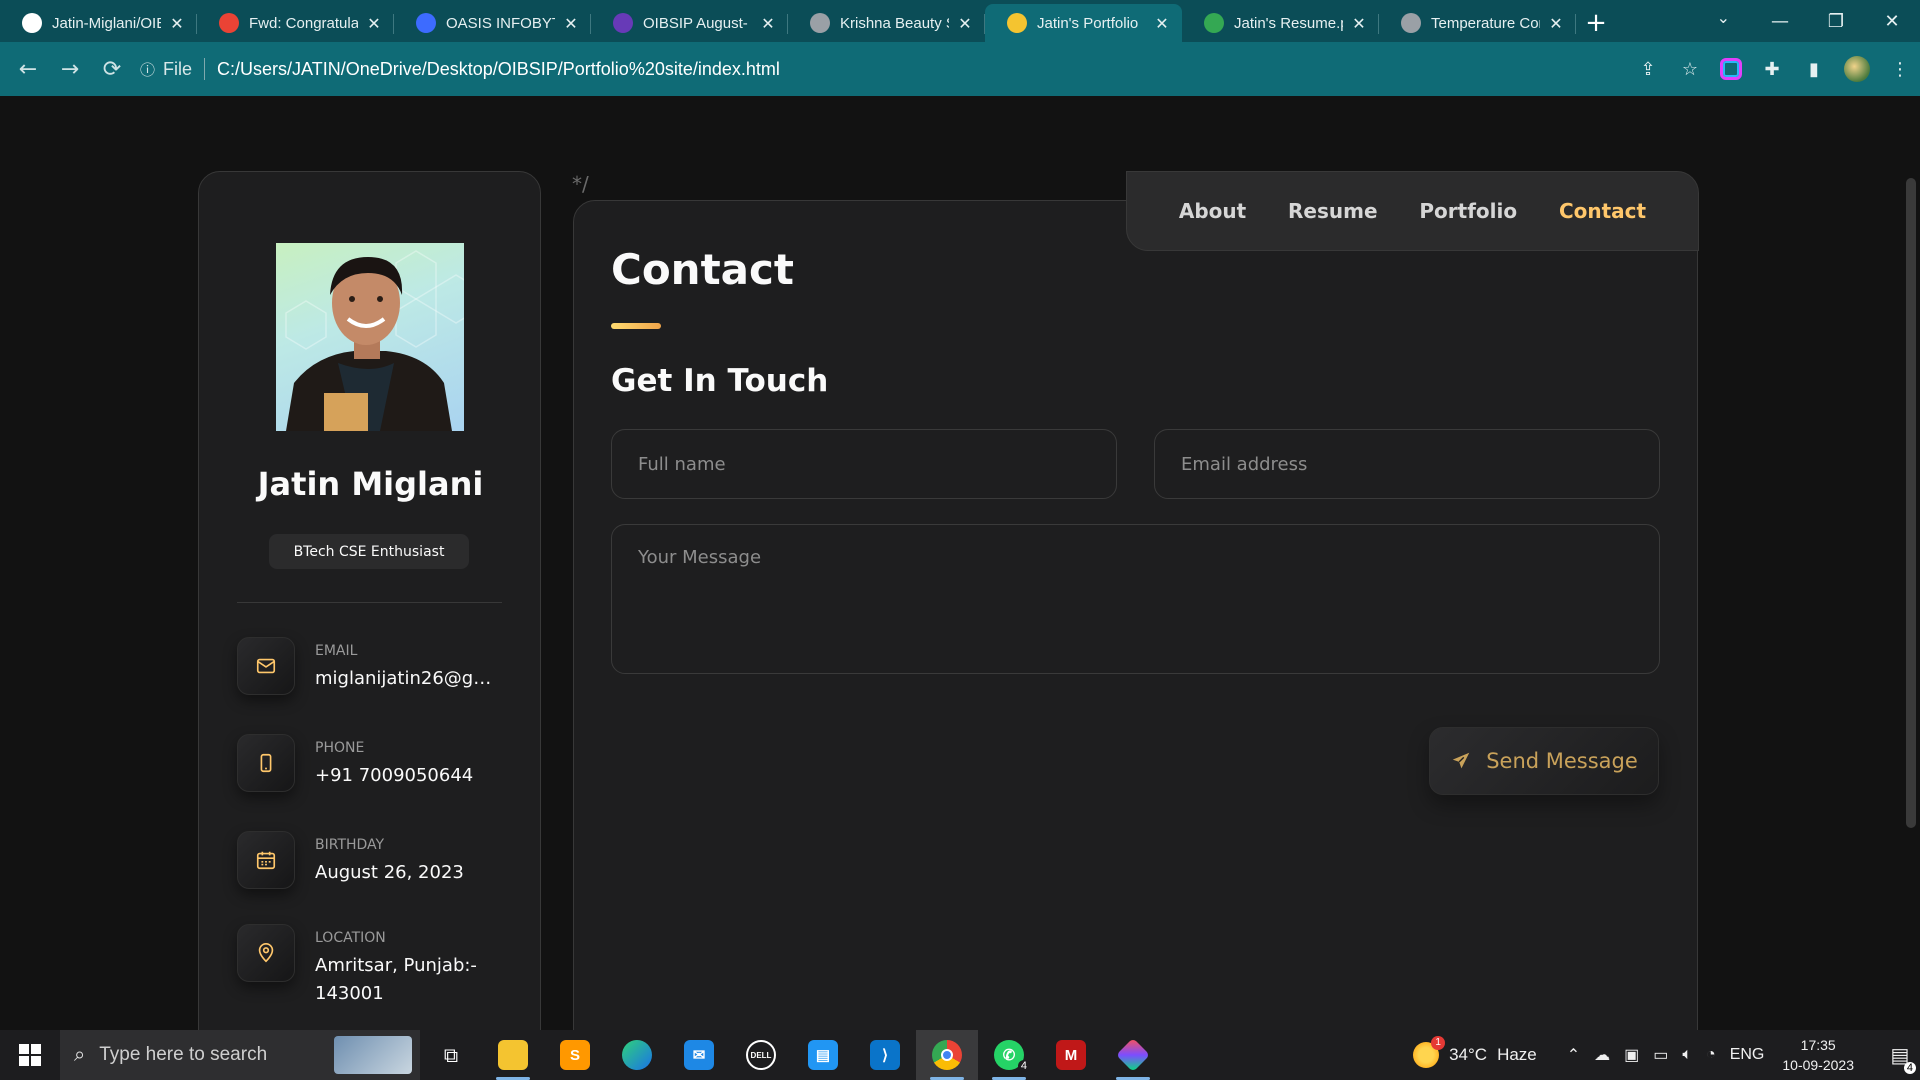  I want to click on taskbar-app-whatsapp: ✆ 4, so click(1009, 1055).